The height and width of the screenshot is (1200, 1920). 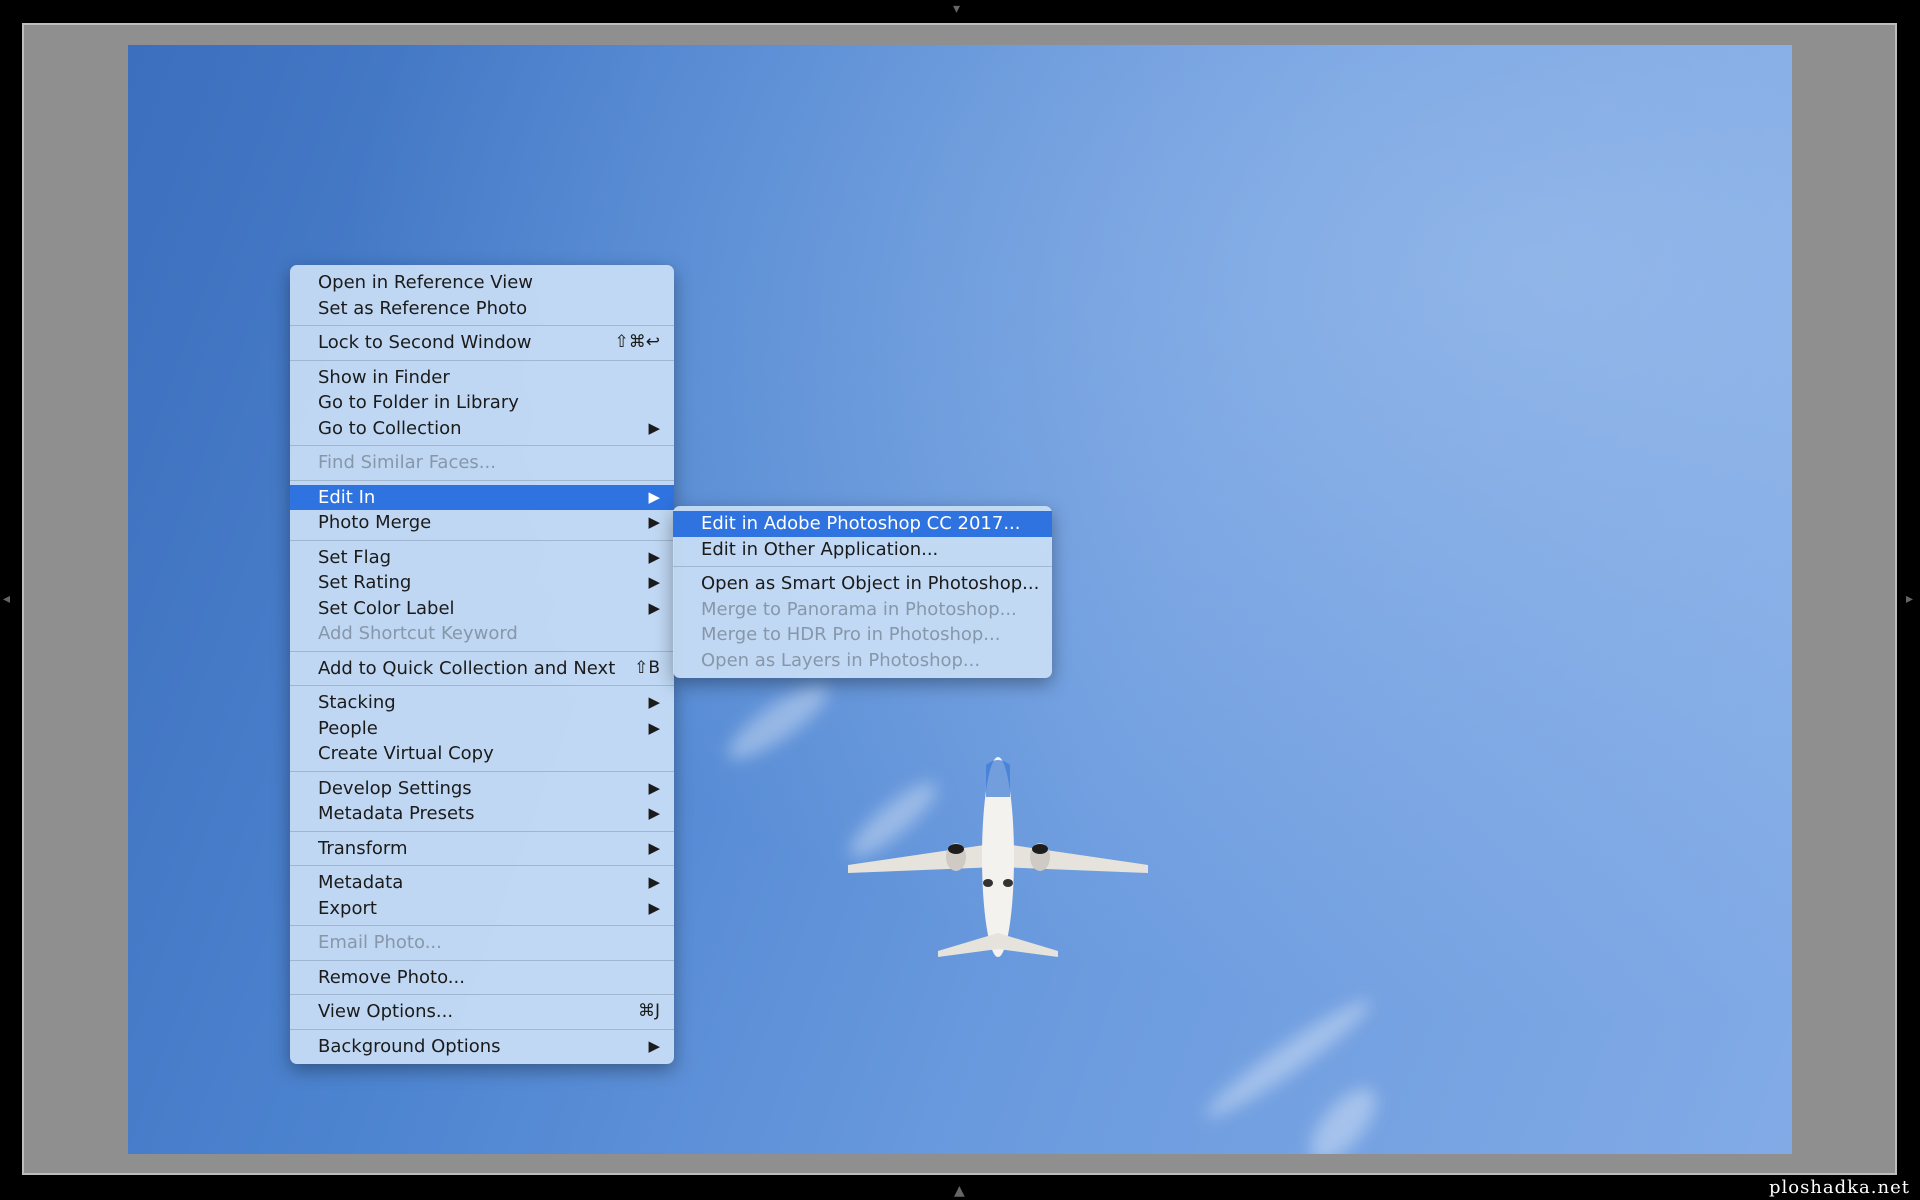 What do you see at coordinates (482, 703) in the screenshot?
I see `menu-item-stacking: Stacking ▶` at bounding box center [482, 703].